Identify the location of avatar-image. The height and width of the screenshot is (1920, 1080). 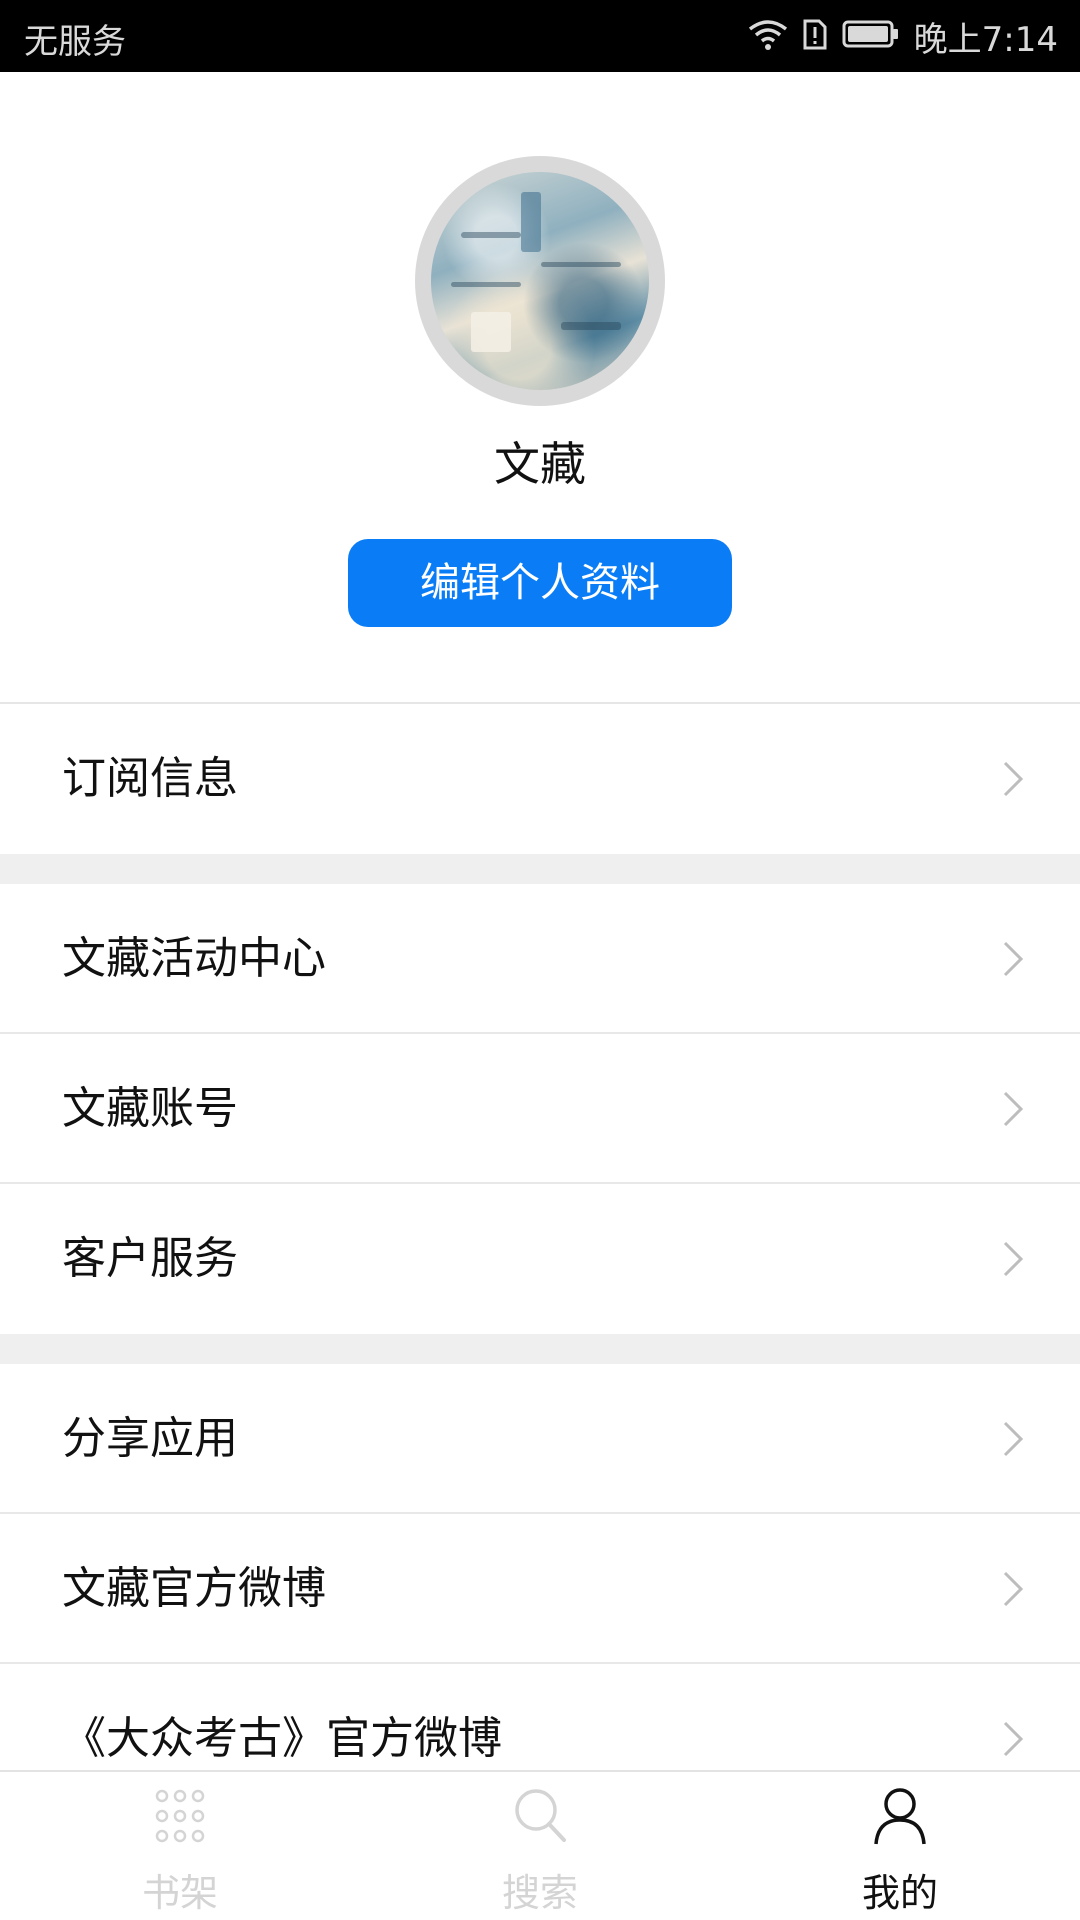
(540, 281).